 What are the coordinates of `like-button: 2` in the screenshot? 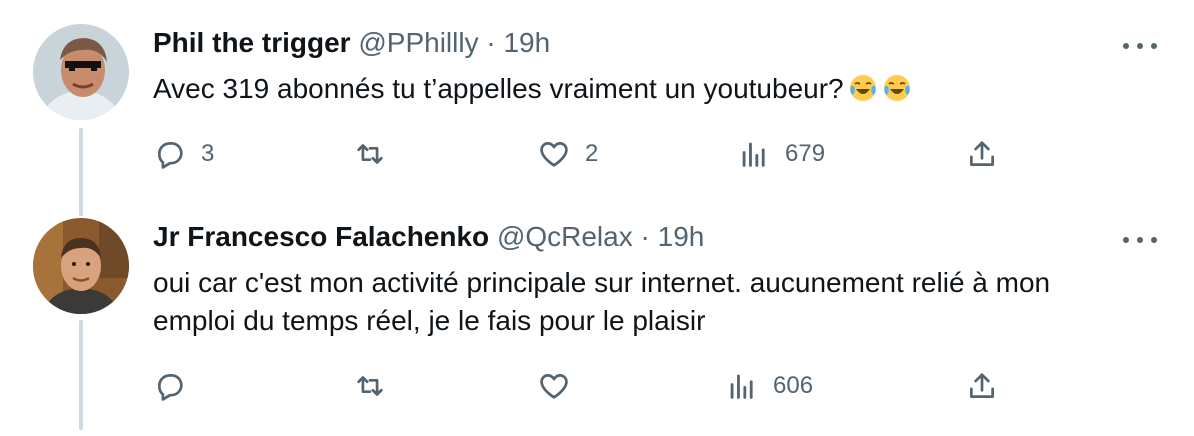 It's located at (567, 154).